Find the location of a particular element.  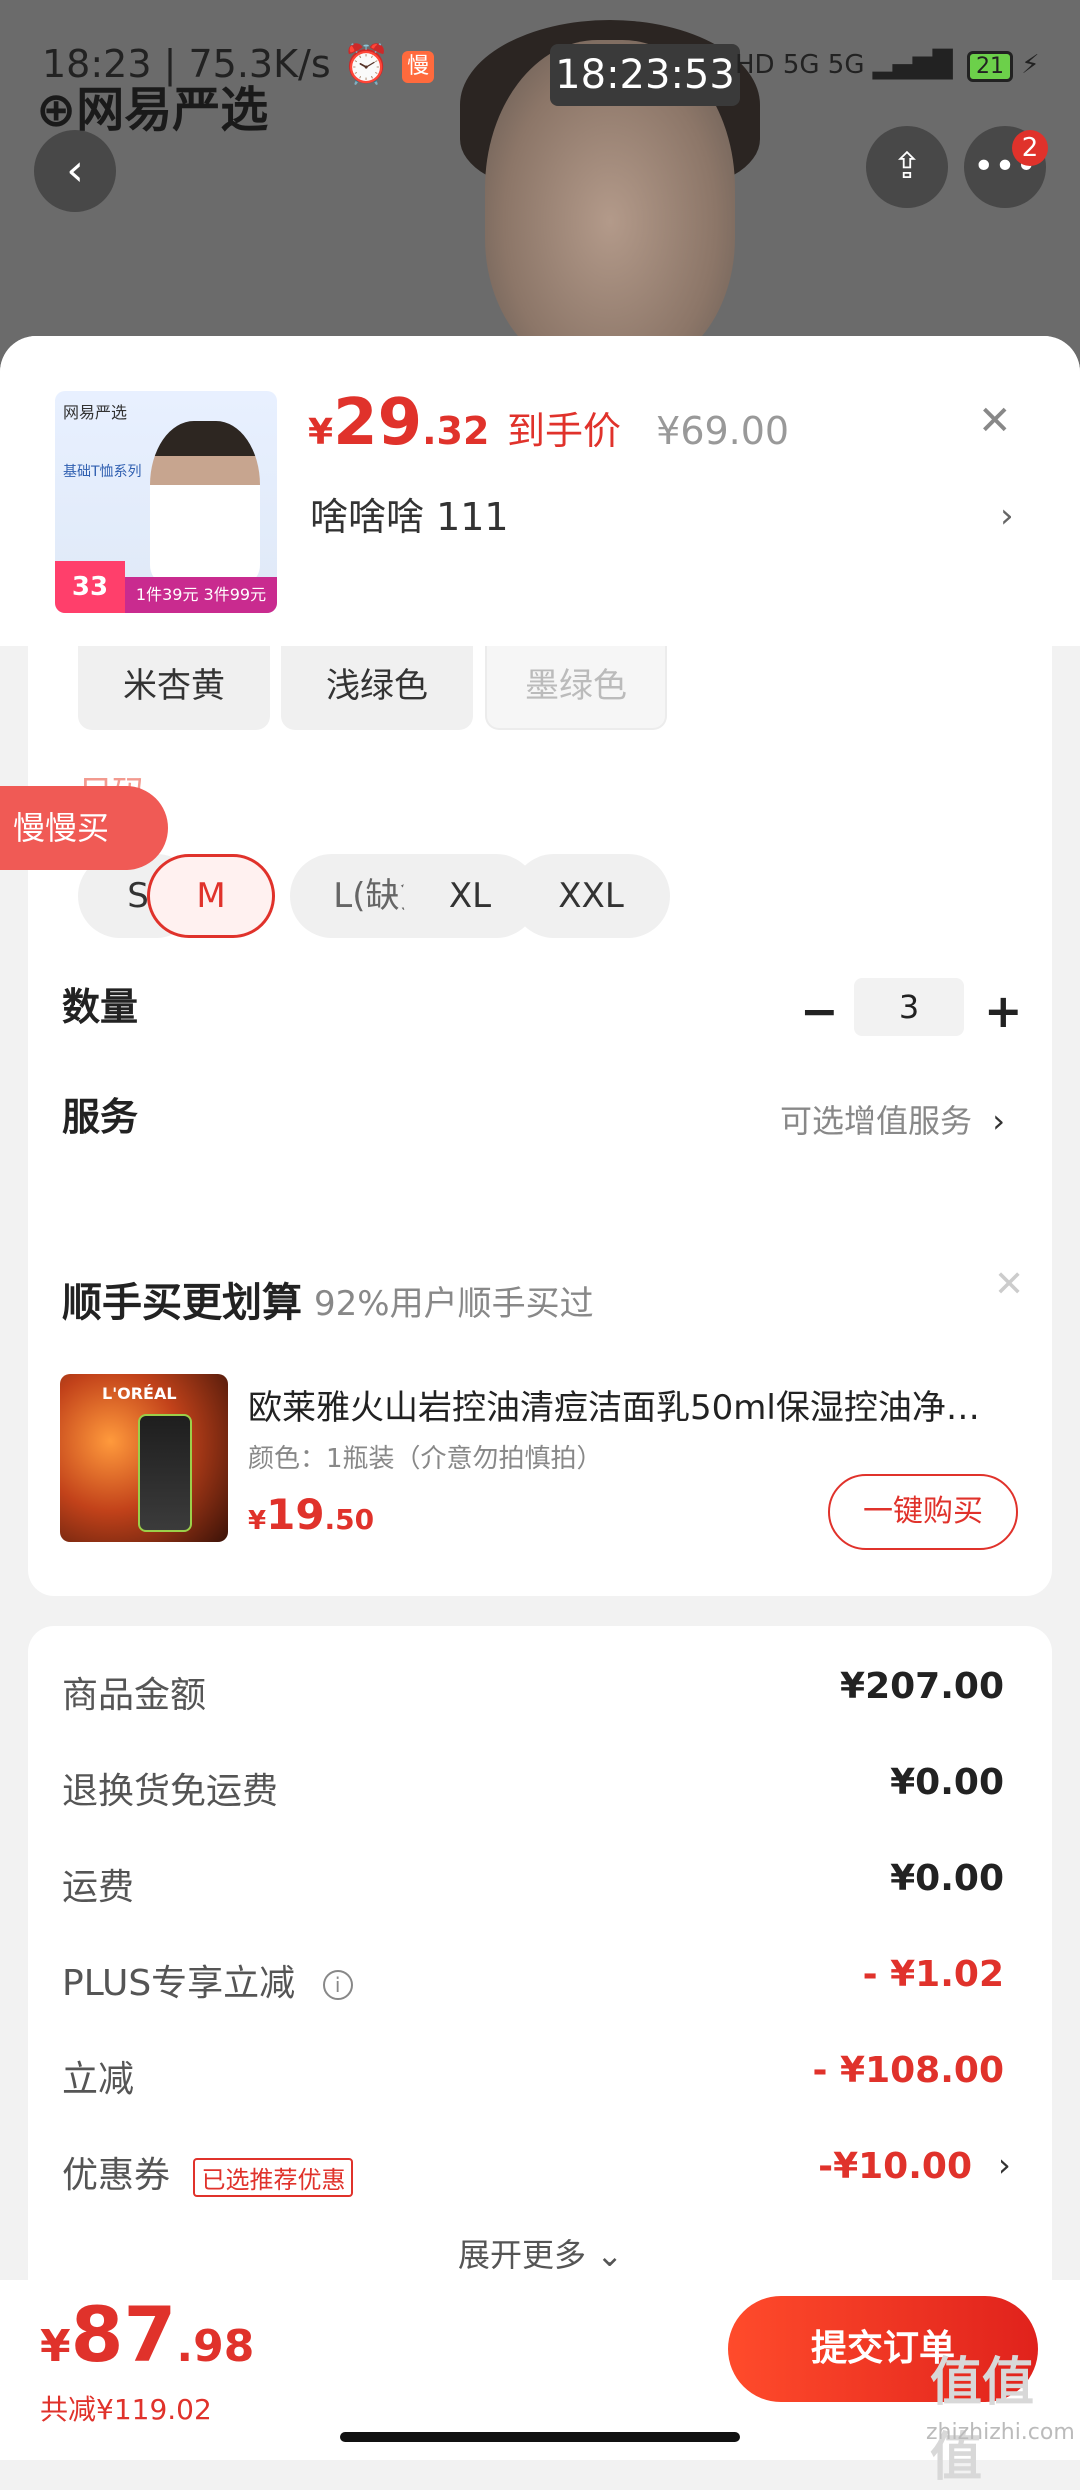

summary-row-label: 优惠券 is located at coordinates (116, 2175).